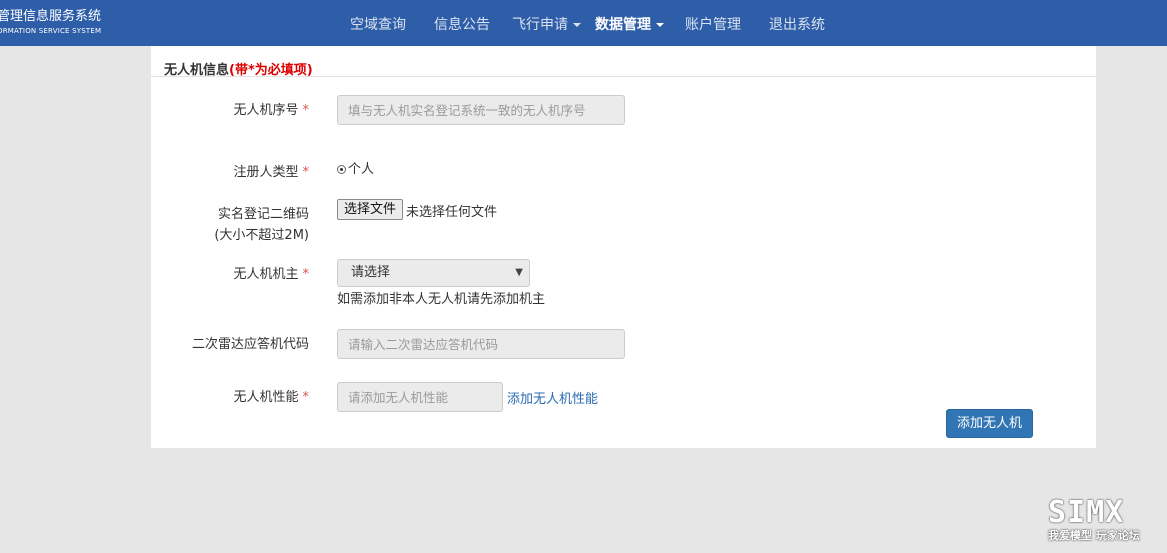 Image resolution: width=1167 pixels, height=553 pixels. What do you see at coordinates (519, 272) in the screenshot?
I see `triangle-down-icon: ▼` at bounding box center [519, 272].